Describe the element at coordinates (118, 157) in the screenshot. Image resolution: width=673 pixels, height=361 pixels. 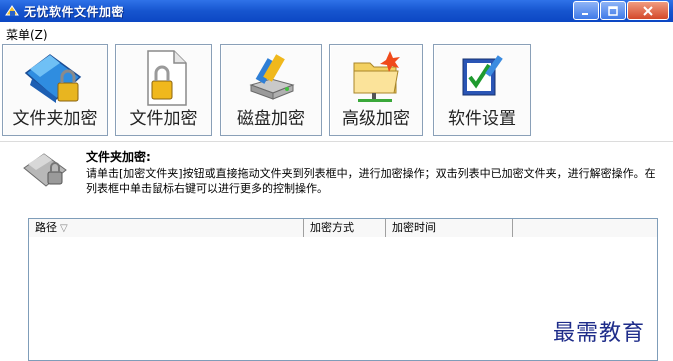
I see `description-title: 文件夹加密:` at that location.